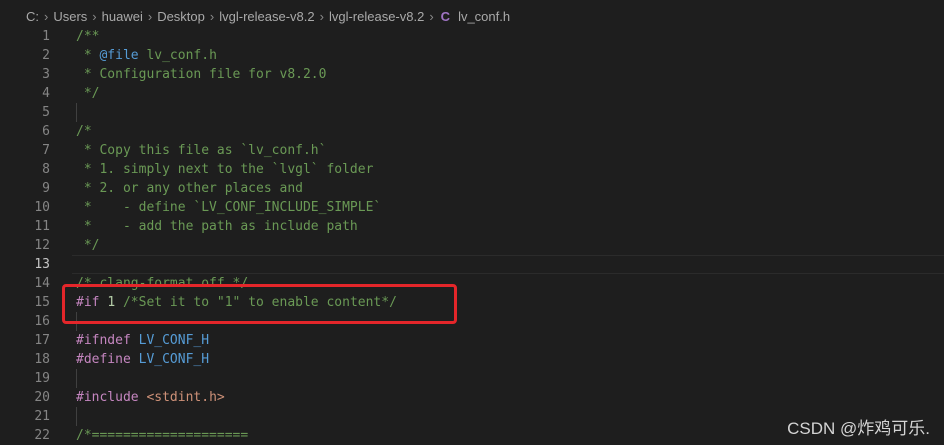 This screenshot has width=944, height=445. I want to click on breadcrumb-item-desktop: Desktop, so click(181, 16).